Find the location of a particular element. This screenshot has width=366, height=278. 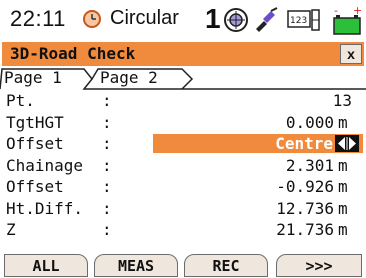

close-button: x is located at coordinates (351, 54).